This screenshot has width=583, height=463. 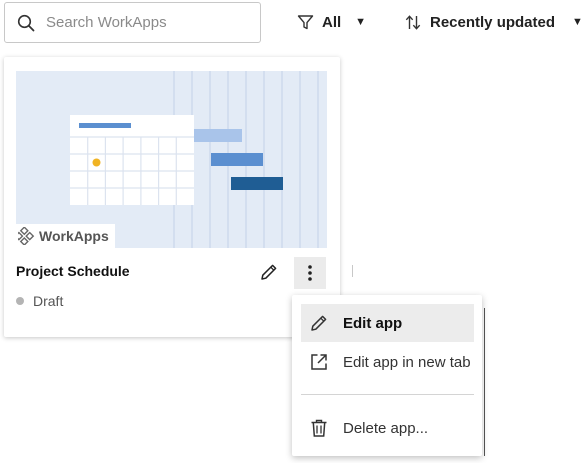 I want to click on filter-label: All, so click(x=332, y=22).